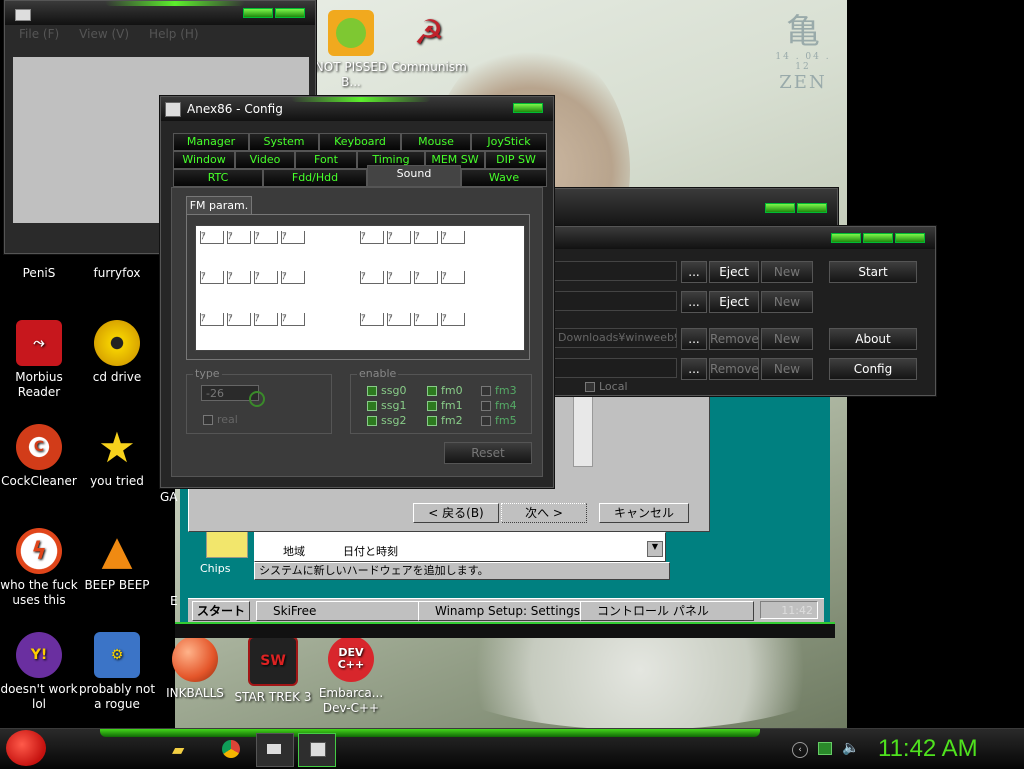  What do you see at coordinates (693, 209) in the screenshot?
I see `anex-back-window` at bounding box center [693, 209].